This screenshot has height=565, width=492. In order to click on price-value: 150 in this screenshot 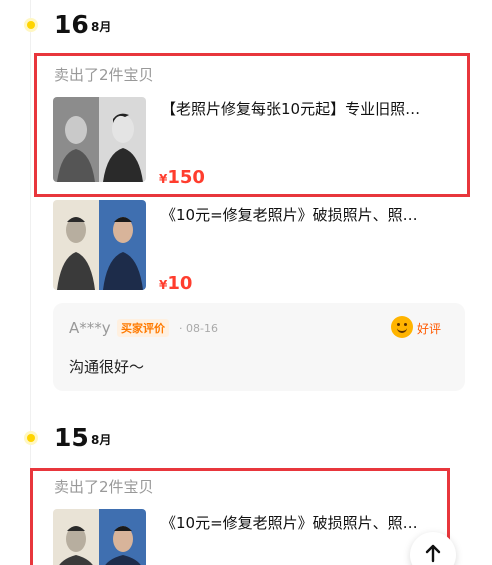, I will do `click(186, 177)`.